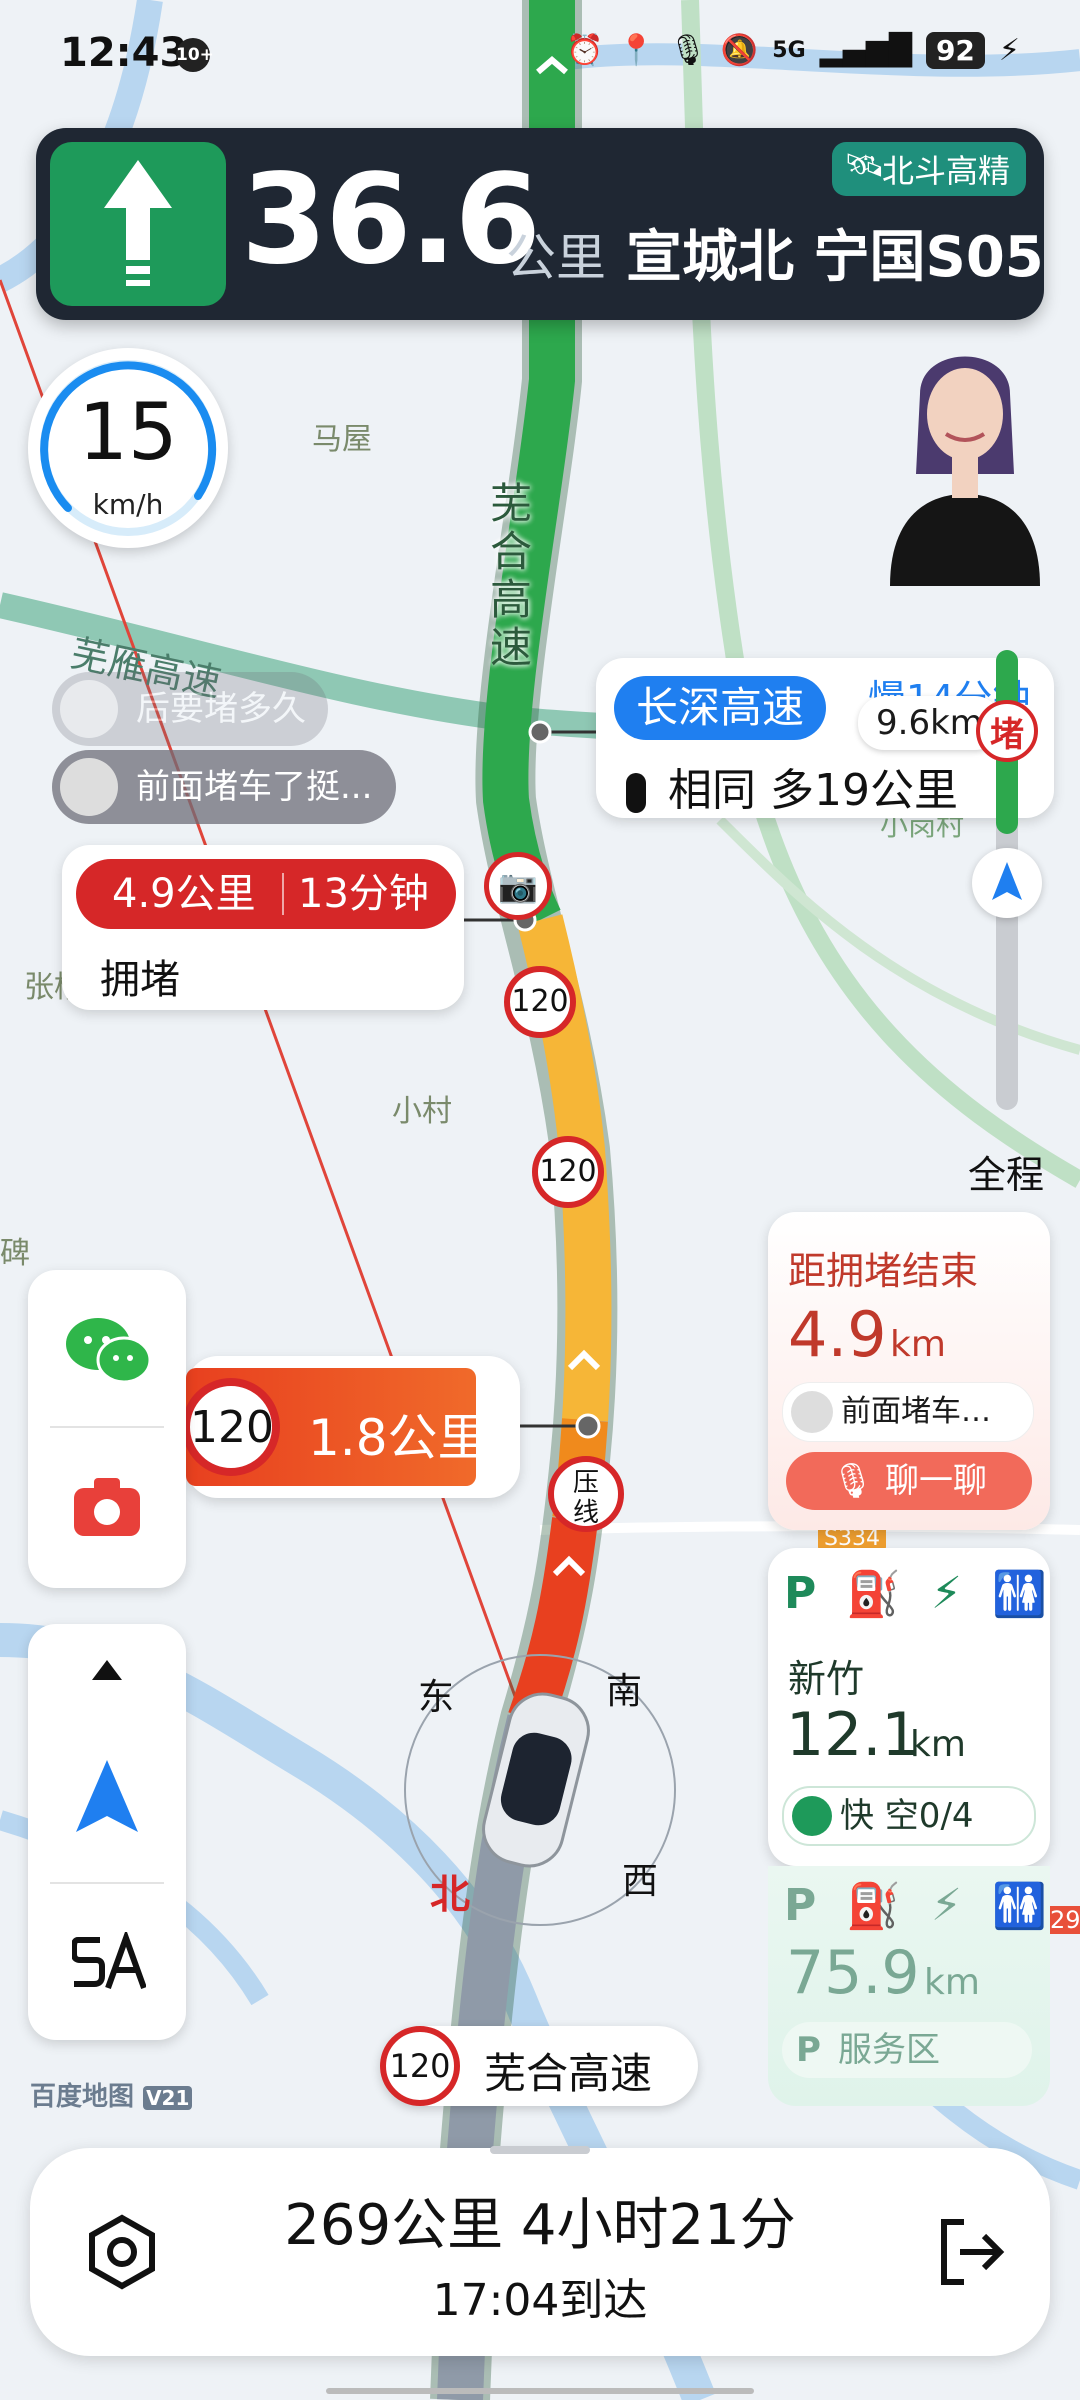 This screenshot has width=1080, height=2400. I want to click on charging-status: 快 空0/4, so click(909, 1816).